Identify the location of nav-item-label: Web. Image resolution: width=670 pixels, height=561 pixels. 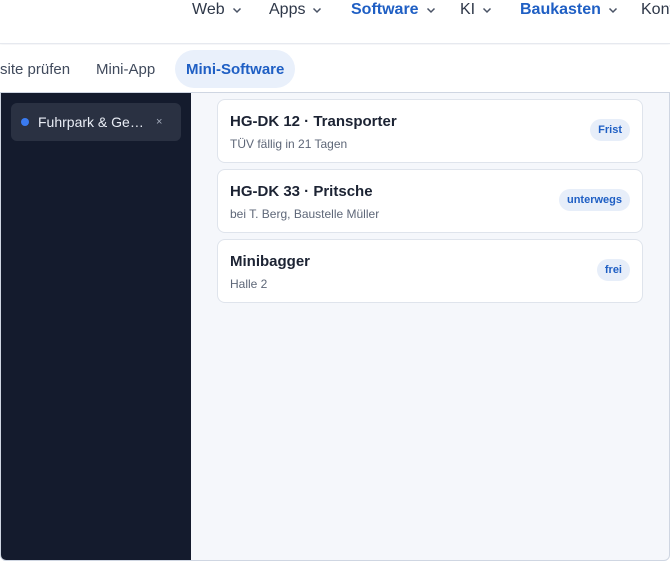
(208, 9).